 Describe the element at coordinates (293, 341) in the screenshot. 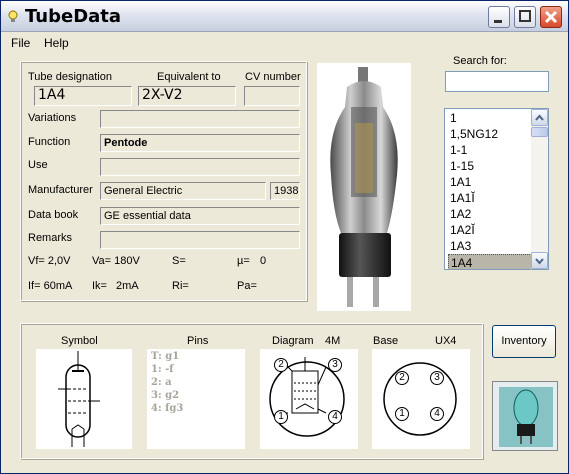

I see `diagram-label: Diagram` at that location.